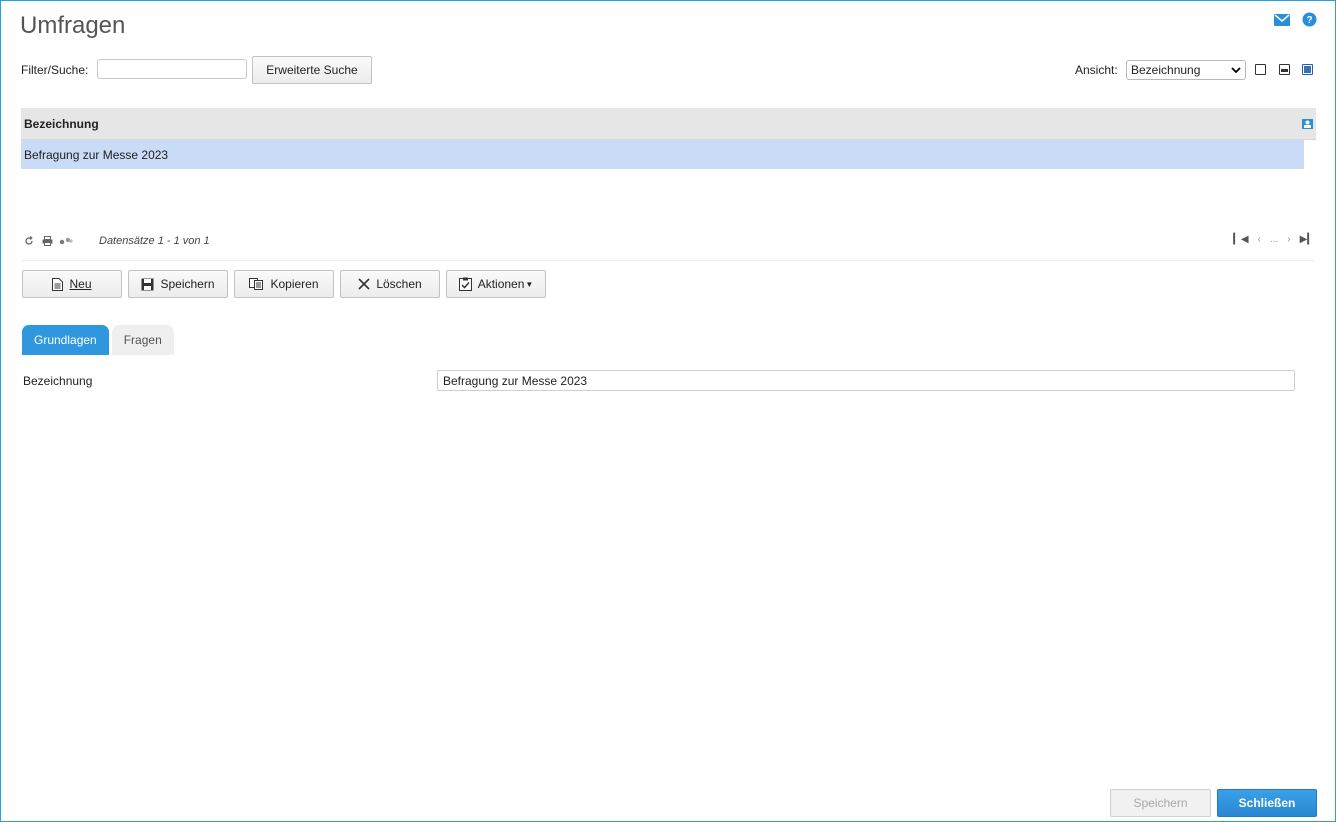 The height and width of the screenshot is (822, 1336). I want to click on column-header-bezeichnung: Bezeichnung, so click(61, 124).